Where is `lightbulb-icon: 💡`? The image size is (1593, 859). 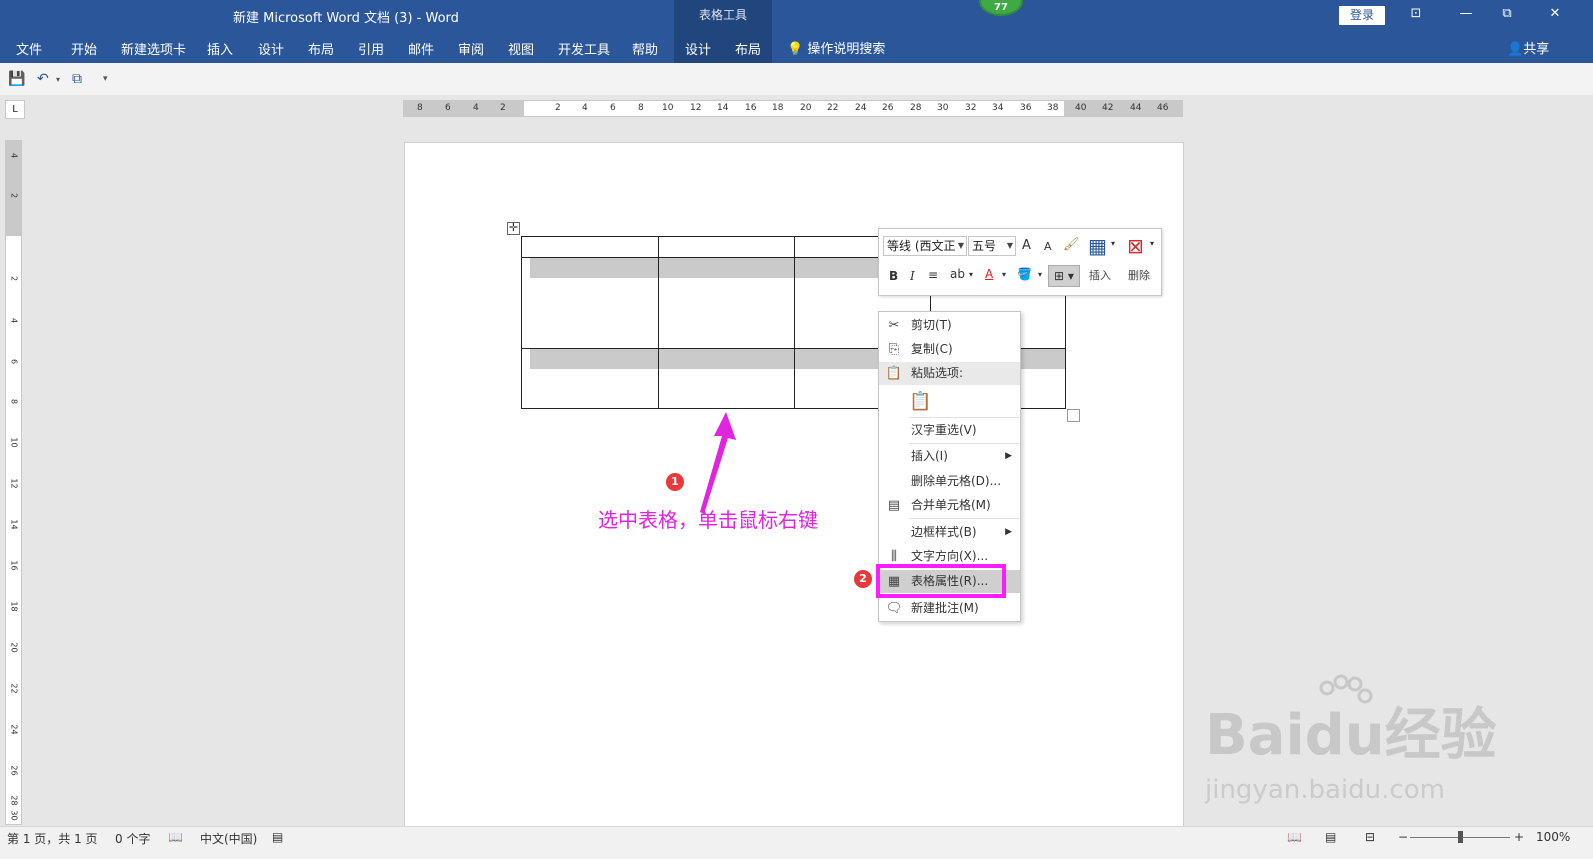 lightbulb-icon: 💡 is located at coordinates (795, 49).